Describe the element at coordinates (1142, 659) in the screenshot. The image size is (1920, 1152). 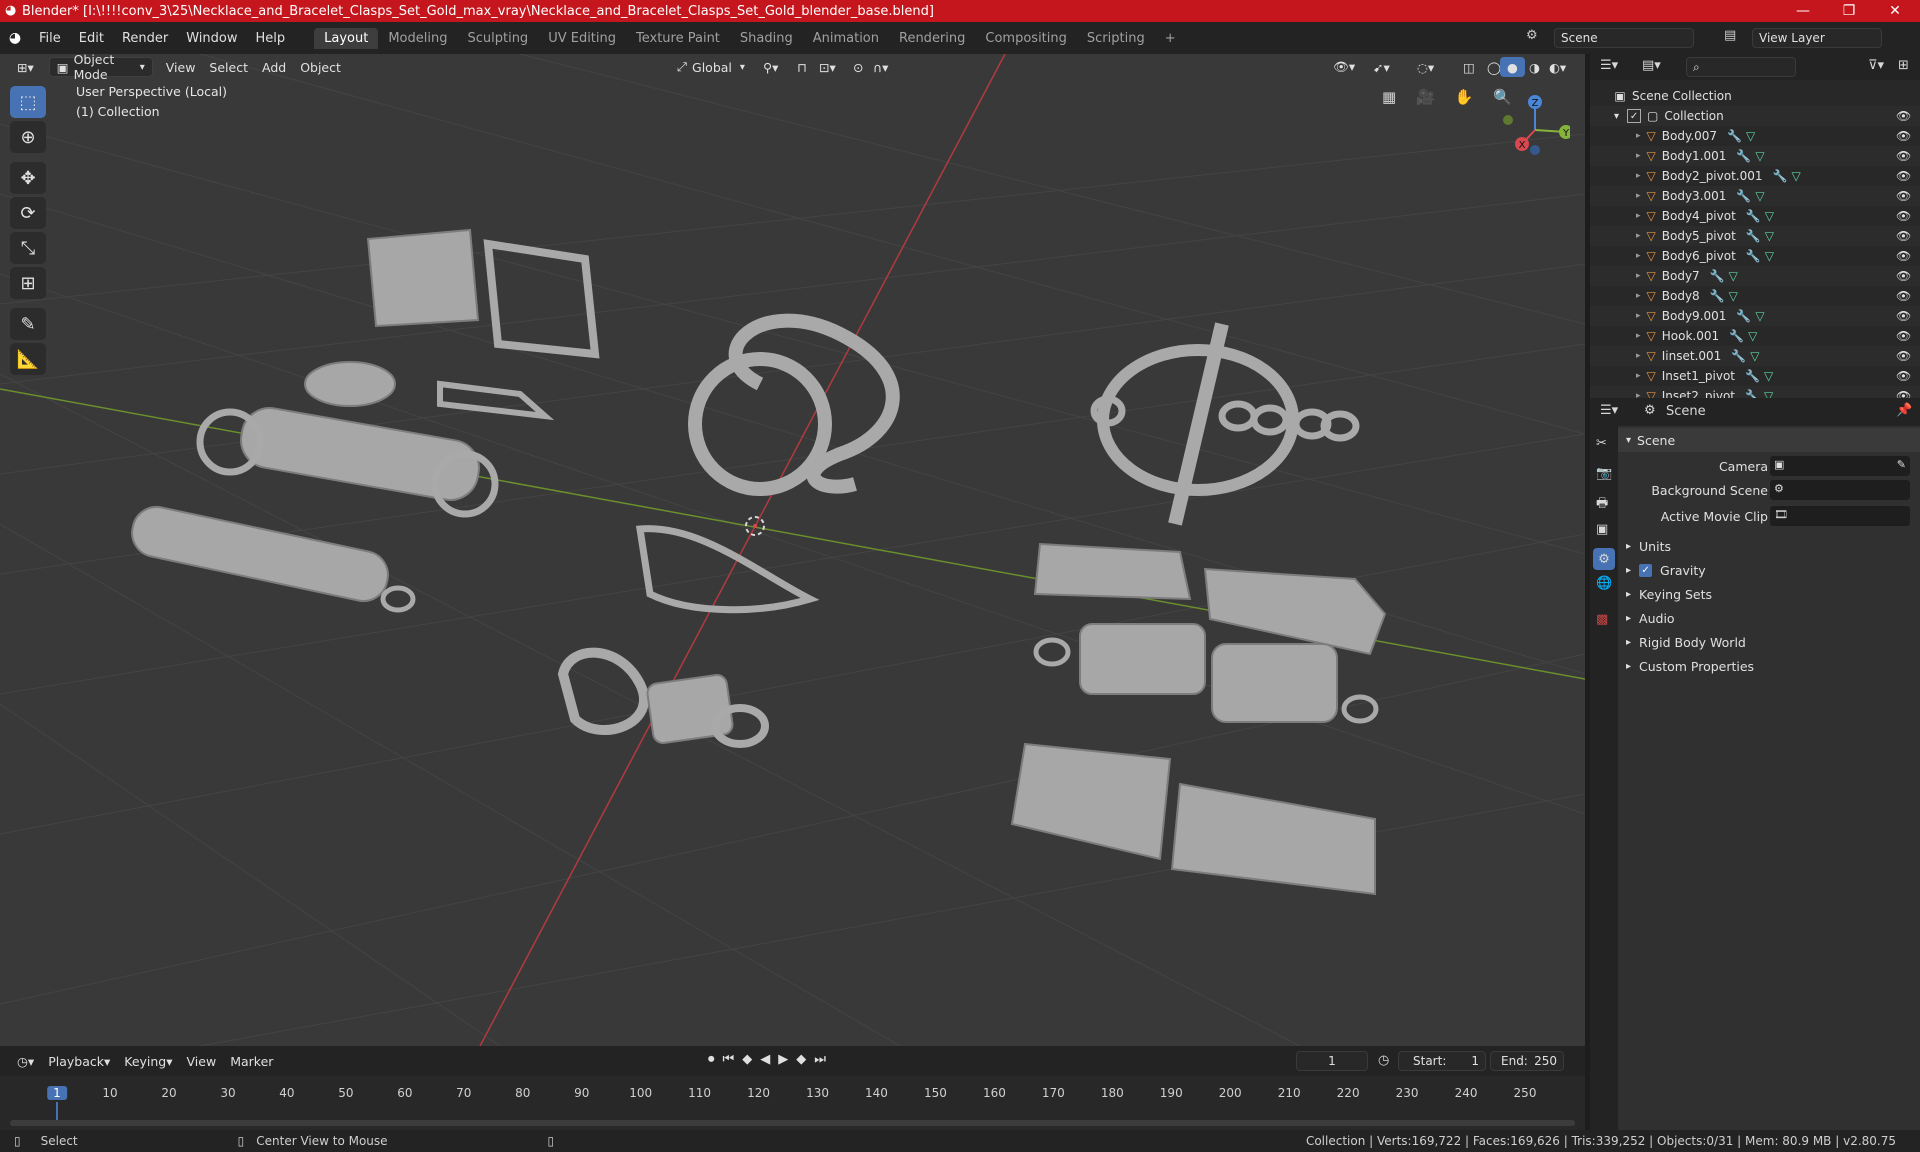
I see `screw-clasp-a` at that location.